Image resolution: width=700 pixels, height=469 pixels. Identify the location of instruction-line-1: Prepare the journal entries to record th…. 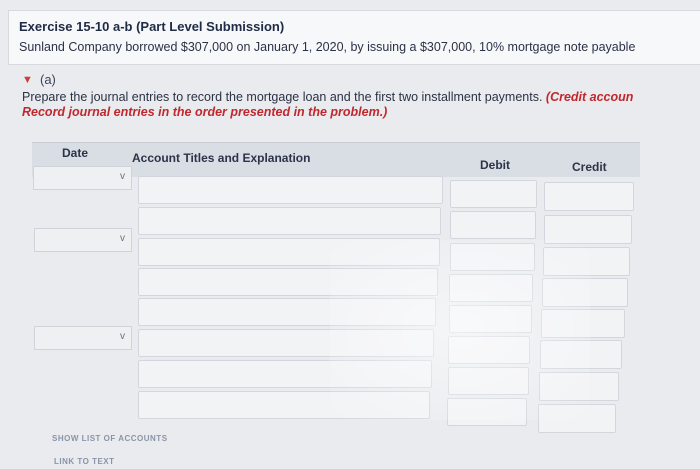
(327, 97).